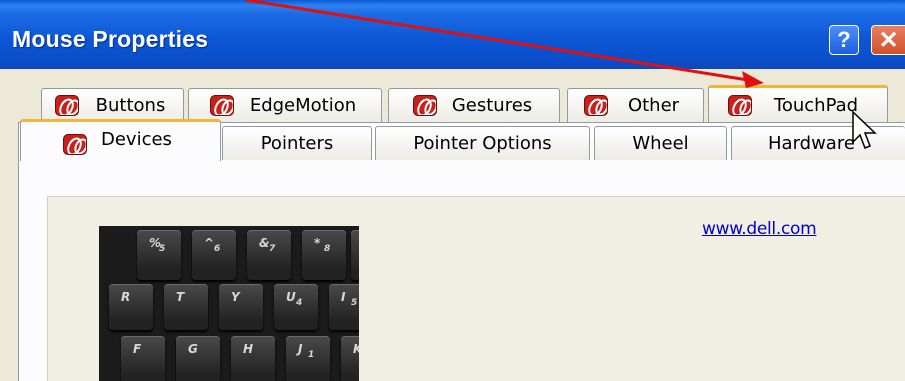  Describe the element at coordinates (344, 307) in the screenshot. I see `keyboard-key: I5` at that location.